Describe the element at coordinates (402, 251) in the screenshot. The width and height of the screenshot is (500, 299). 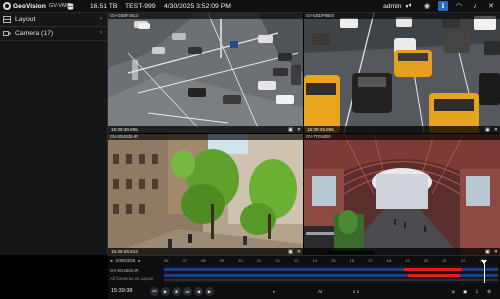
I see `tile-footer: ▣ ✕` at that location.